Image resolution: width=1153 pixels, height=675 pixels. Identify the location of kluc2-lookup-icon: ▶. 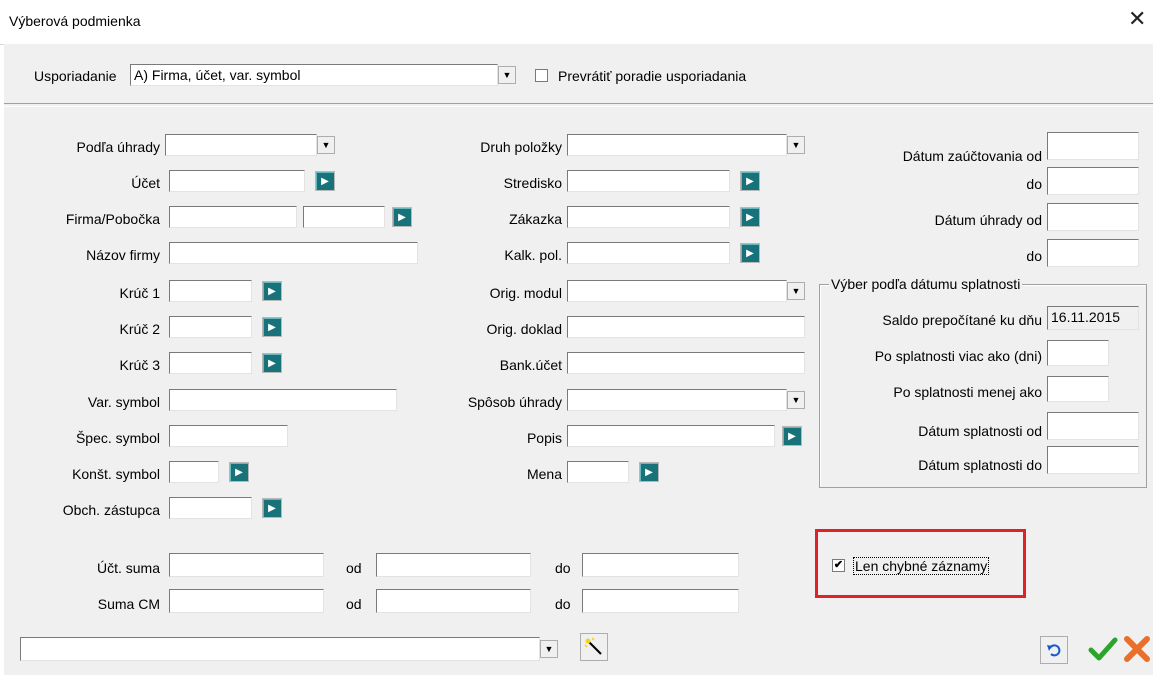
(272, 327).